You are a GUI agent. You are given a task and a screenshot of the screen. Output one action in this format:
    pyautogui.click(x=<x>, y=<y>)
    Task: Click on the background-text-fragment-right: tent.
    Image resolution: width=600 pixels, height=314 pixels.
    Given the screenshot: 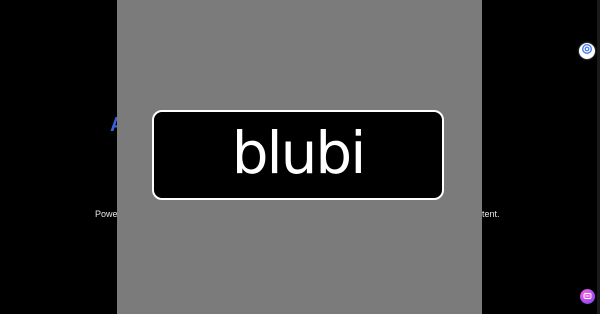 What is the action you would take?
    pyautogui.click(x=491, y=214)
    